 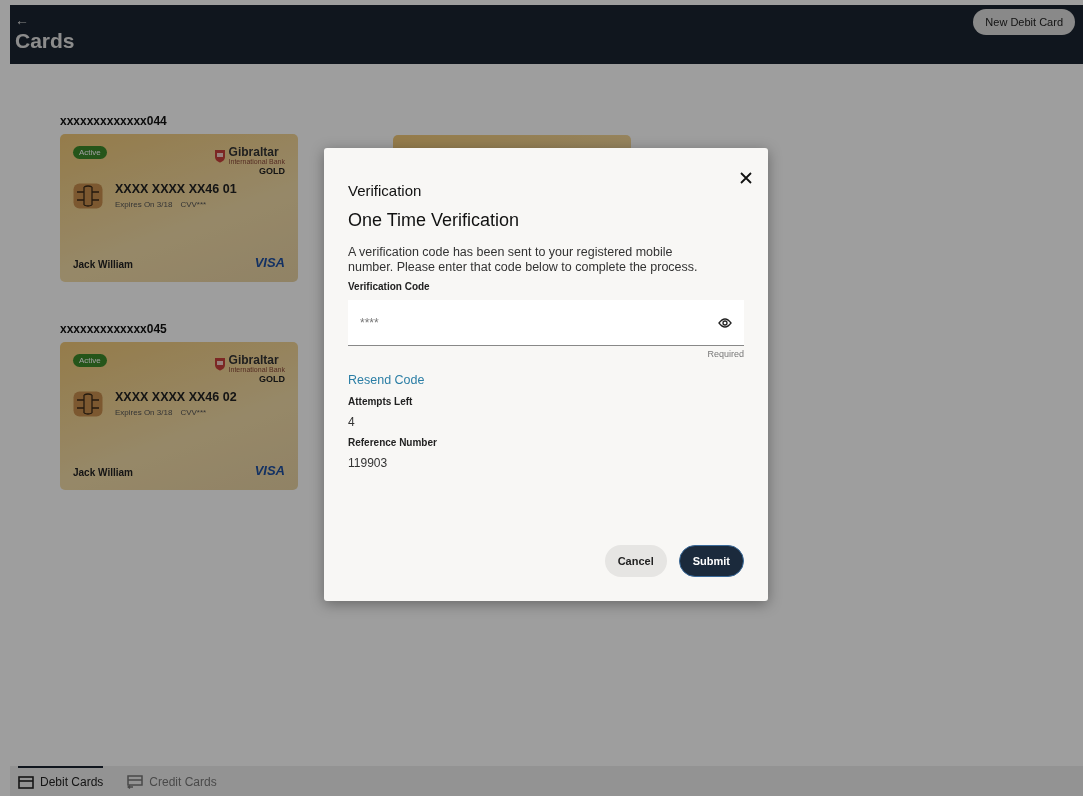 I want to click on detail-value: 119903, so click(x=368, y=463).